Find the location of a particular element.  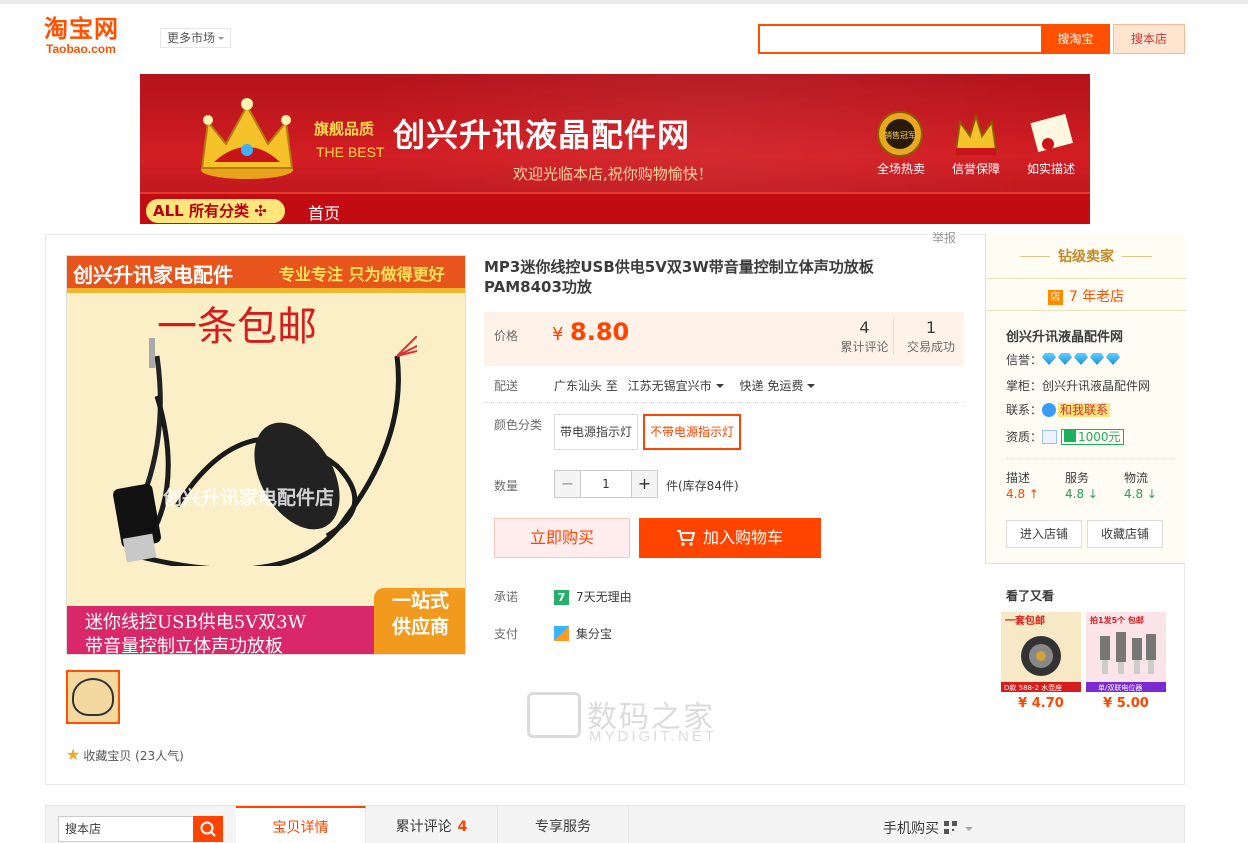

search-taobao-button: 搜淘宝 is located at coordinates (1075, 39).